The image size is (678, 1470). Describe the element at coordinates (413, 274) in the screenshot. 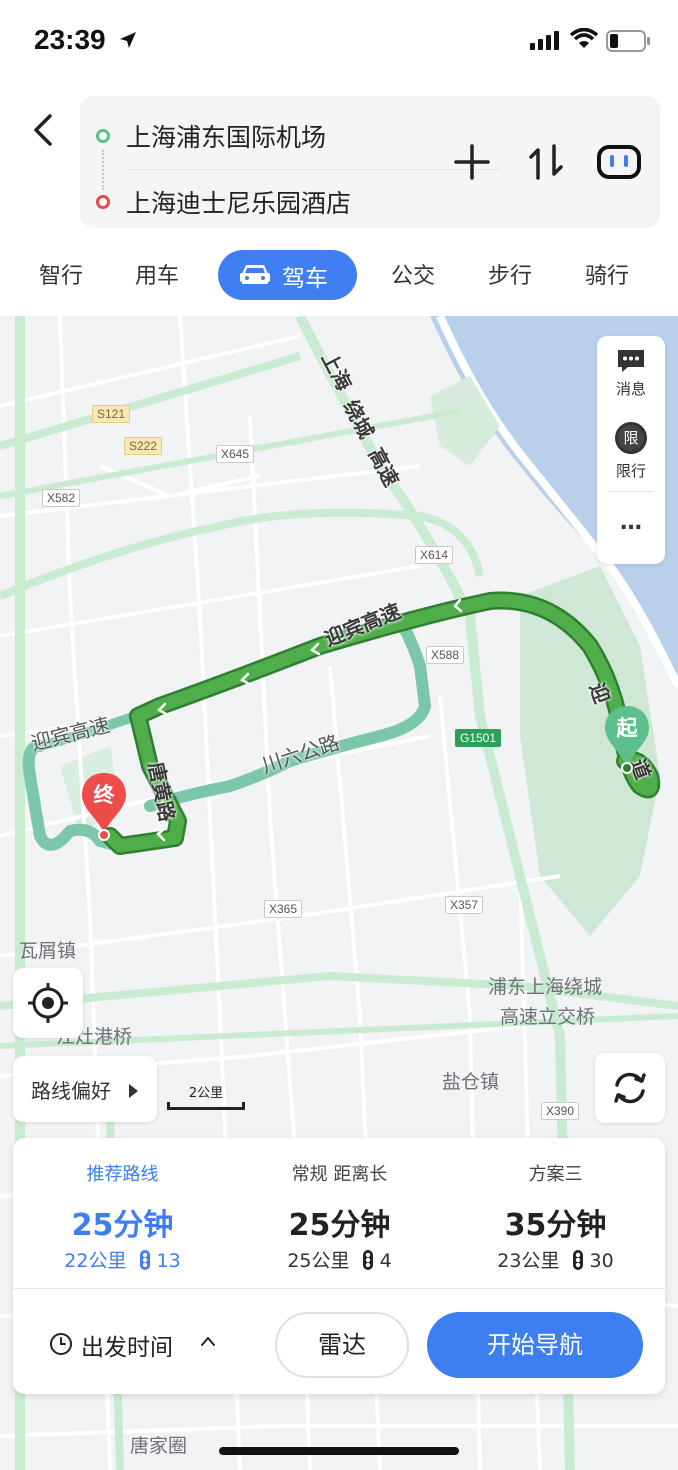

I see `tab-transit: 公交` at that location.